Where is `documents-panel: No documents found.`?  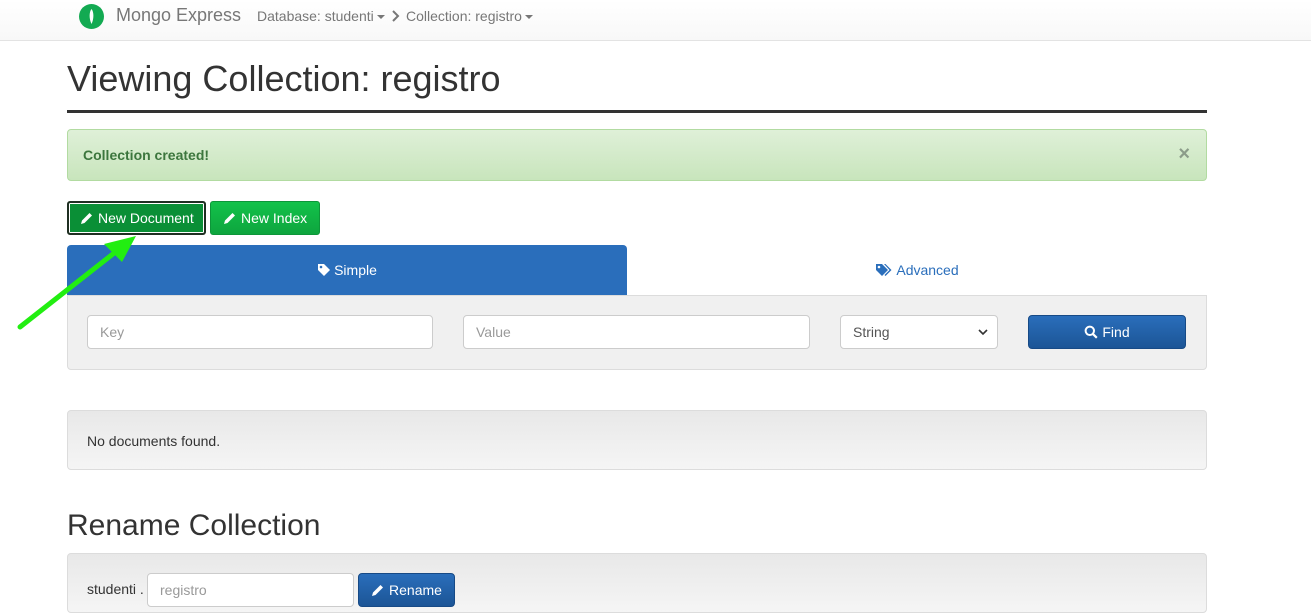 documents-panel: No documents found. is located at coordinates (637, 440).